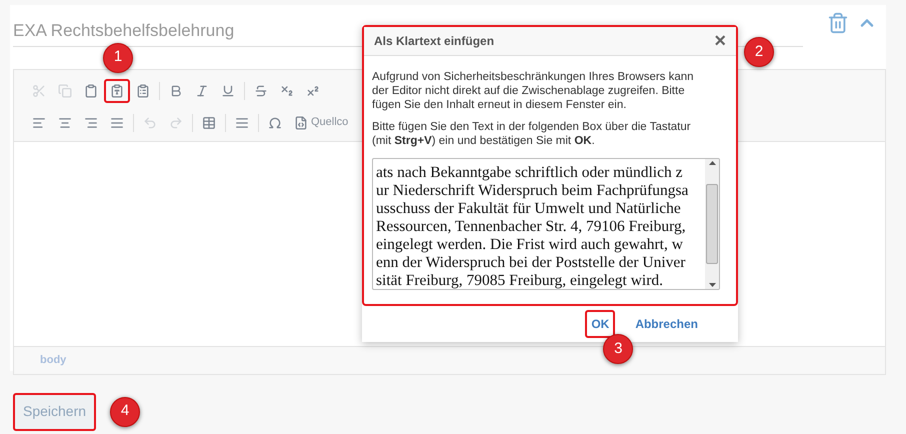  Describe the element at coordinates (520, 280) in the screenshot. I see `textarea-line: sität Freiburg, 79085 Freiburg, eingelegt wird.` at that location.